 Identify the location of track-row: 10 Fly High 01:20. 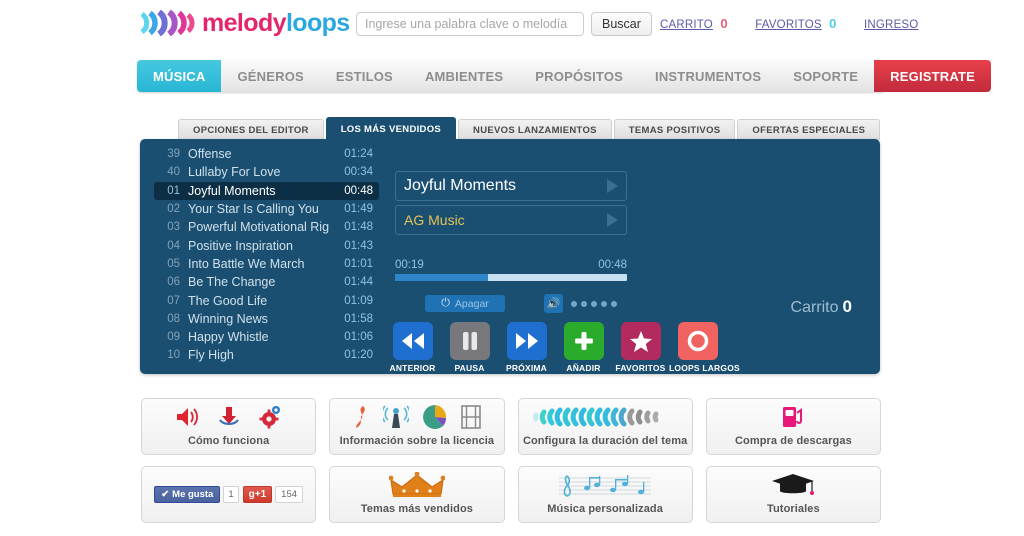
(266, 355).